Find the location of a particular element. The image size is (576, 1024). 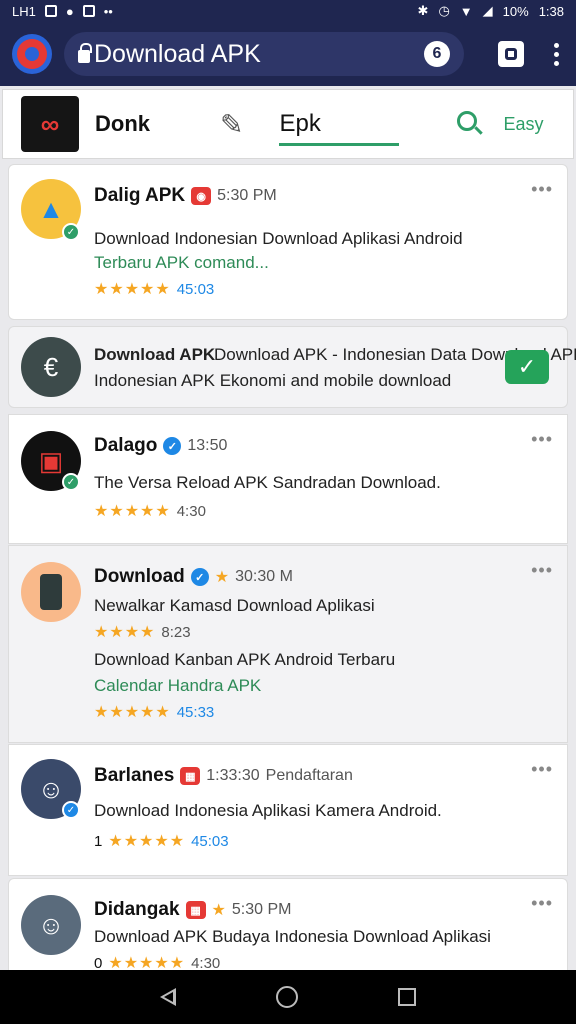

easy-button: Easy is located at coordinates (523, 124).